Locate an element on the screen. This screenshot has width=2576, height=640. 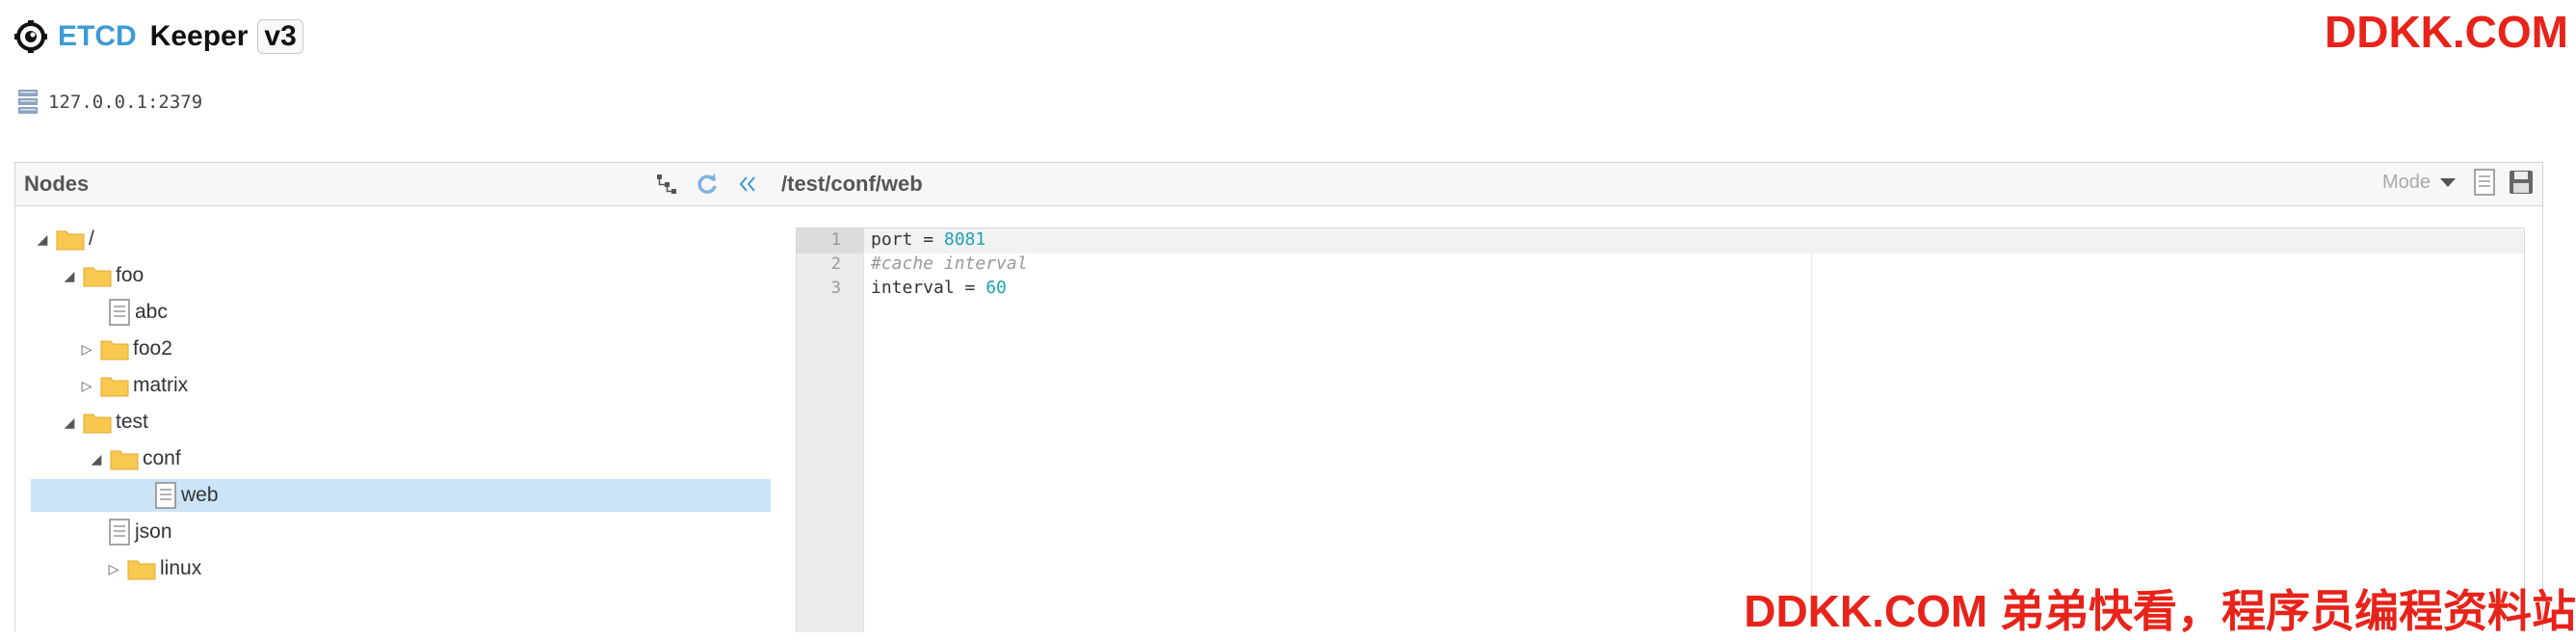
app-logo: ETCD Keeper v3 is located at coordinates (158, 37).